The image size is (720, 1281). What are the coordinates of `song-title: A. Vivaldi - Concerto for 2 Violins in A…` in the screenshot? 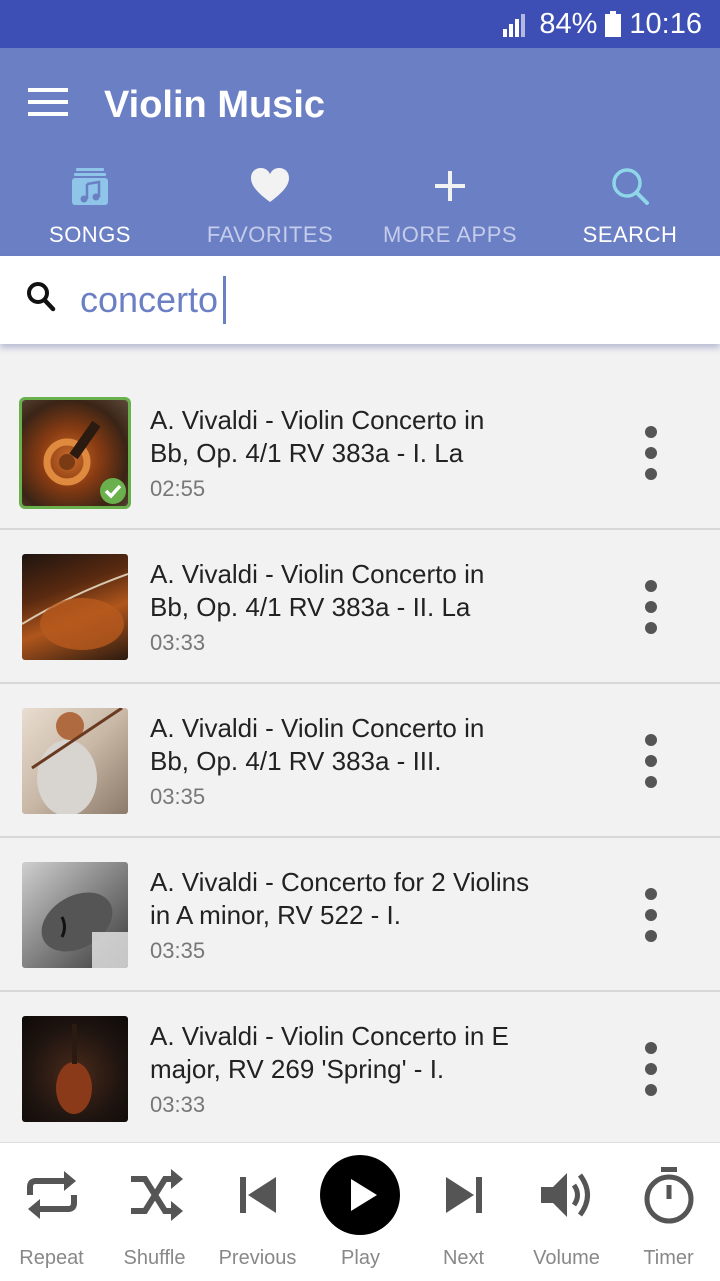 It's located at (340, 898).